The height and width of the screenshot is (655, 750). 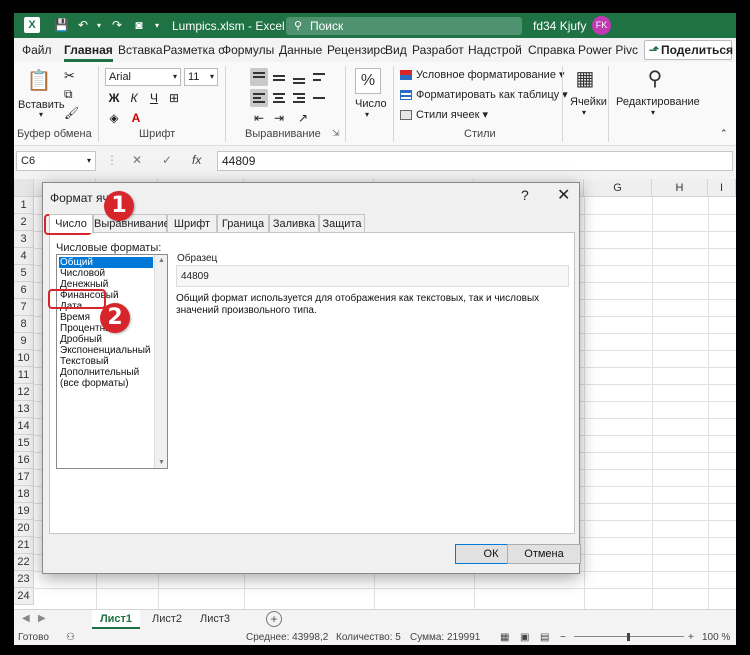 I want to click on row-header: 12, so click(x=24, y=392).